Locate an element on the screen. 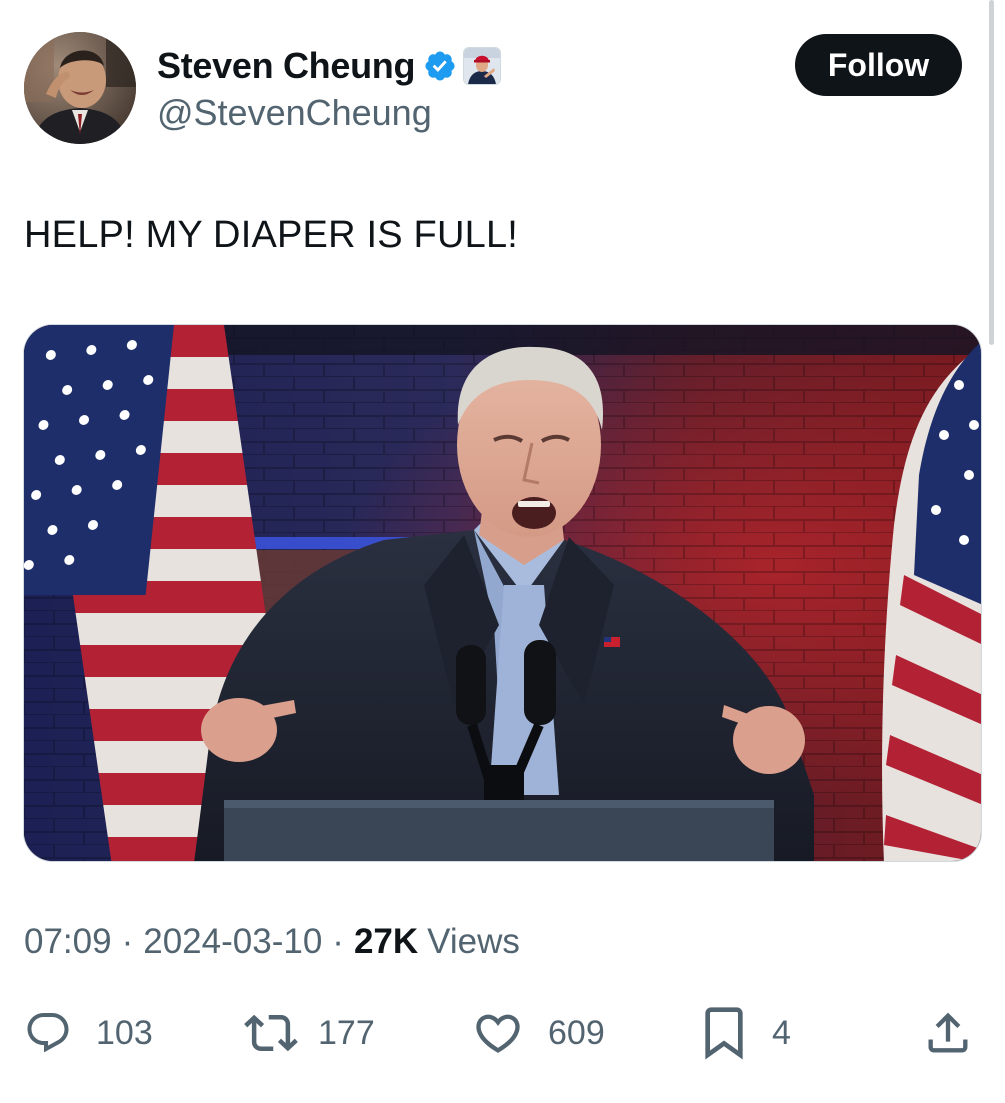 The height and width of the screenshot is (1103, 1005). tweet-date: 2024-03-10 is located at coordinates (232, 942).